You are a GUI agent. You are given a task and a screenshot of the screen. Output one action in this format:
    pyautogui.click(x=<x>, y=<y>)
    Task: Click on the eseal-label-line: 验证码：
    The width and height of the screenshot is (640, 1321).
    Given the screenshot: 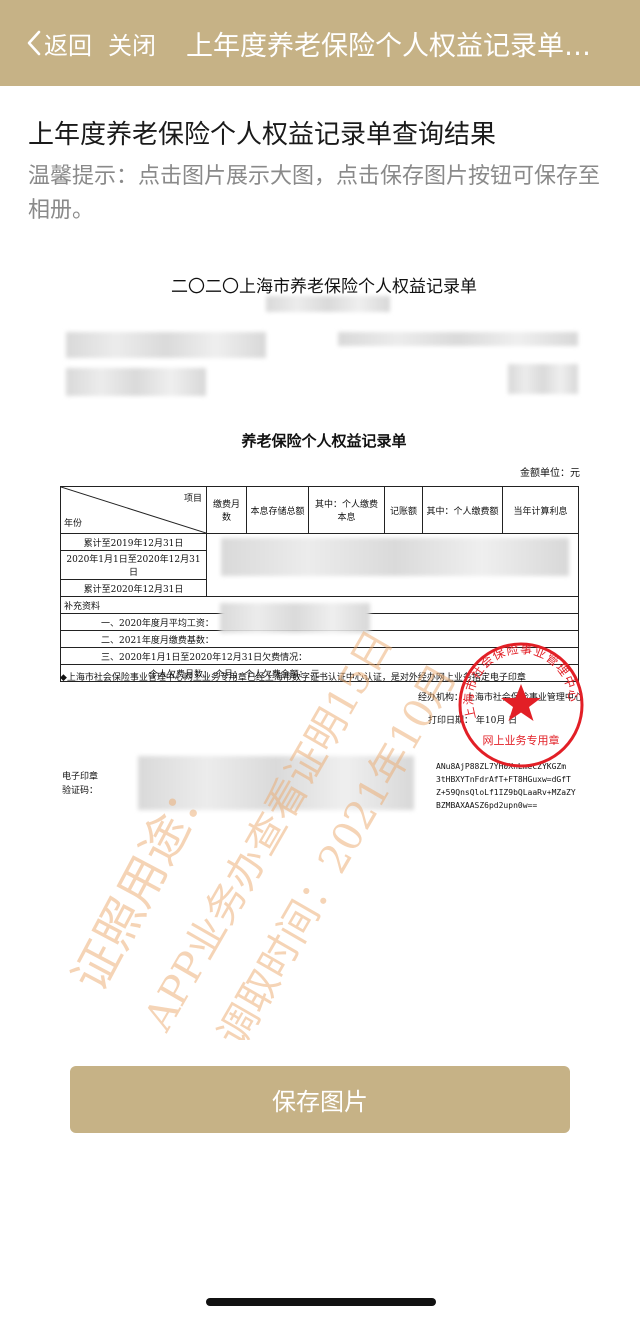 What is the action you would take?
    pyautogui.click(x=80, y=791)
    